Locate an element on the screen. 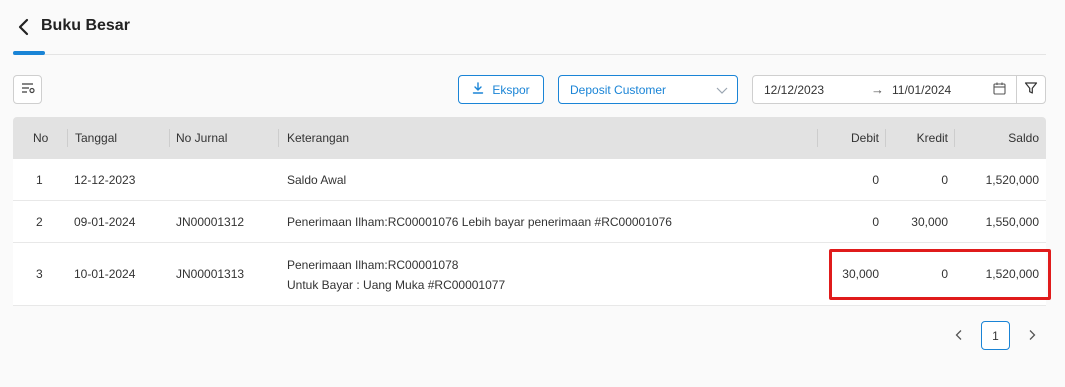 The image size is (1065, 387). cell-debit: 30,000 is located at coordinates (860, 274).